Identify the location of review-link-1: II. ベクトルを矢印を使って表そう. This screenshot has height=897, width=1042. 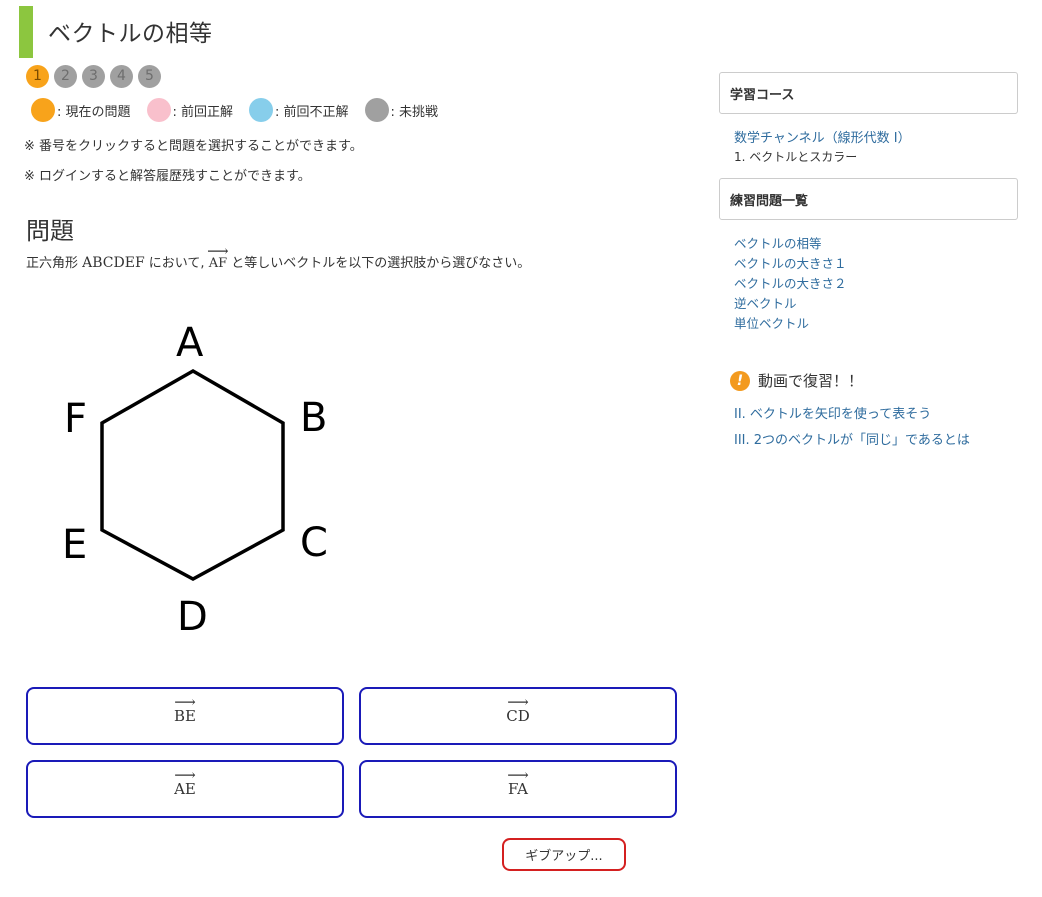
(832, 412).